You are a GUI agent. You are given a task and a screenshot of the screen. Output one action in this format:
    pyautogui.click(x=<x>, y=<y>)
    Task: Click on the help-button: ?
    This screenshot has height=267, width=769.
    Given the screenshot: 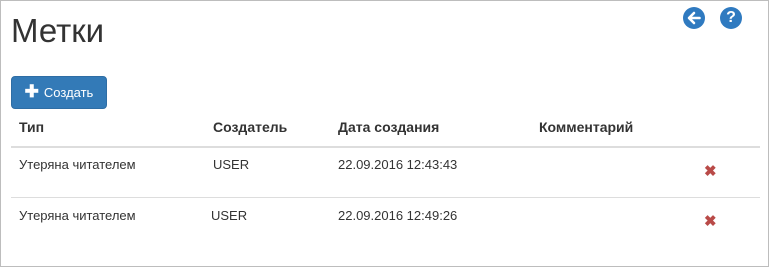 What is the action you would take?
    pyautogui.click(x=731, y=18)
    